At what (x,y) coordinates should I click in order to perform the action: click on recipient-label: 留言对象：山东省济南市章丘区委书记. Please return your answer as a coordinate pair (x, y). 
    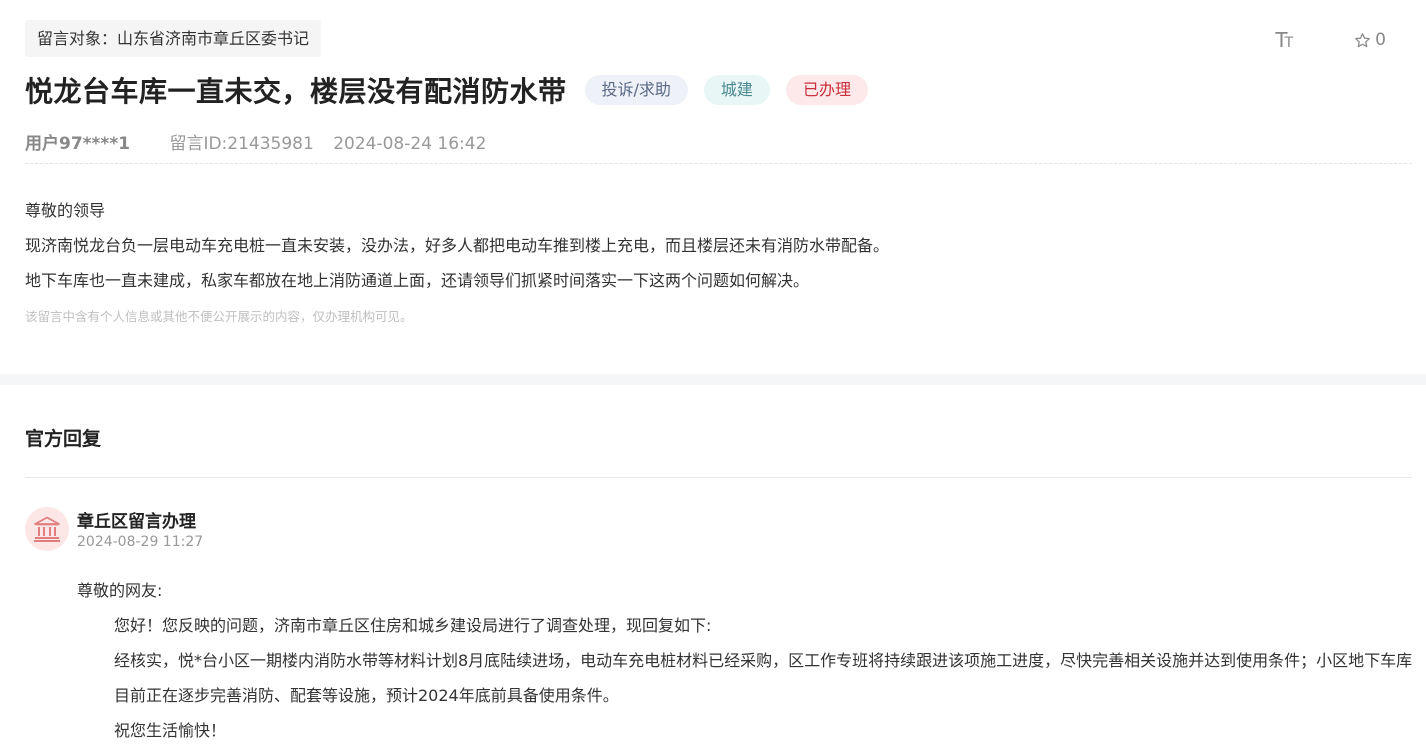
    Looking at the image, I should click on (173, 38).